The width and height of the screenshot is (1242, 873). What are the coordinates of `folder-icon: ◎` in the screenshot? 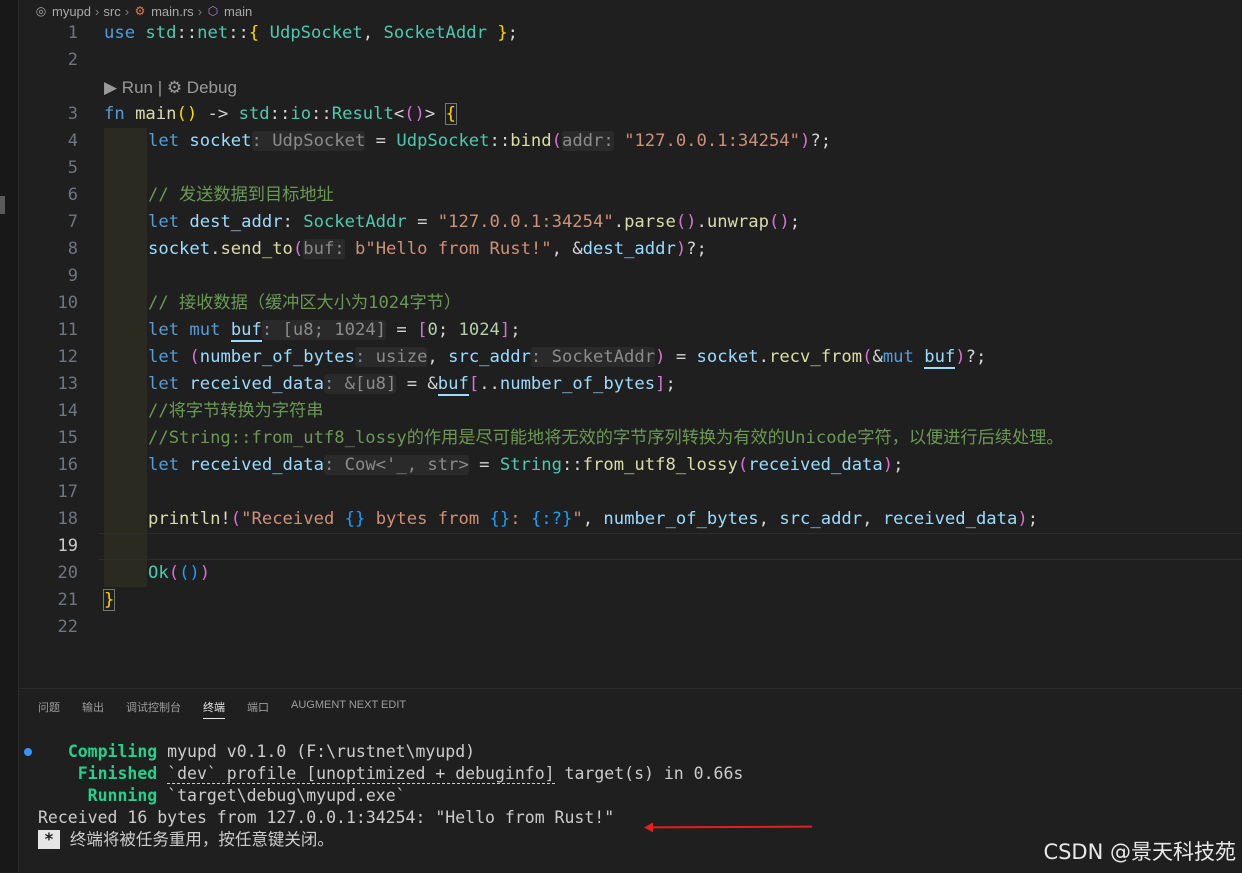 It's located at (41, 11).